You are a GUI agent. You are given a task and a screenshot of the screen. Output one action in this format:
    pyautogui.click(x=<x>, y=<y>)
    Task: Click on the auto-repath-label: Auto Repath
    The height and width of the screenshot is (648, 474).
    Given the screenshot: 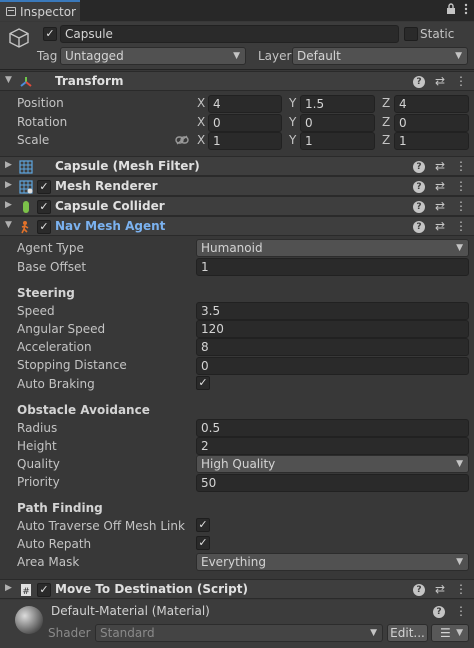 What is the action you would take?
    pyautogui.click(x=54, y=544)
    